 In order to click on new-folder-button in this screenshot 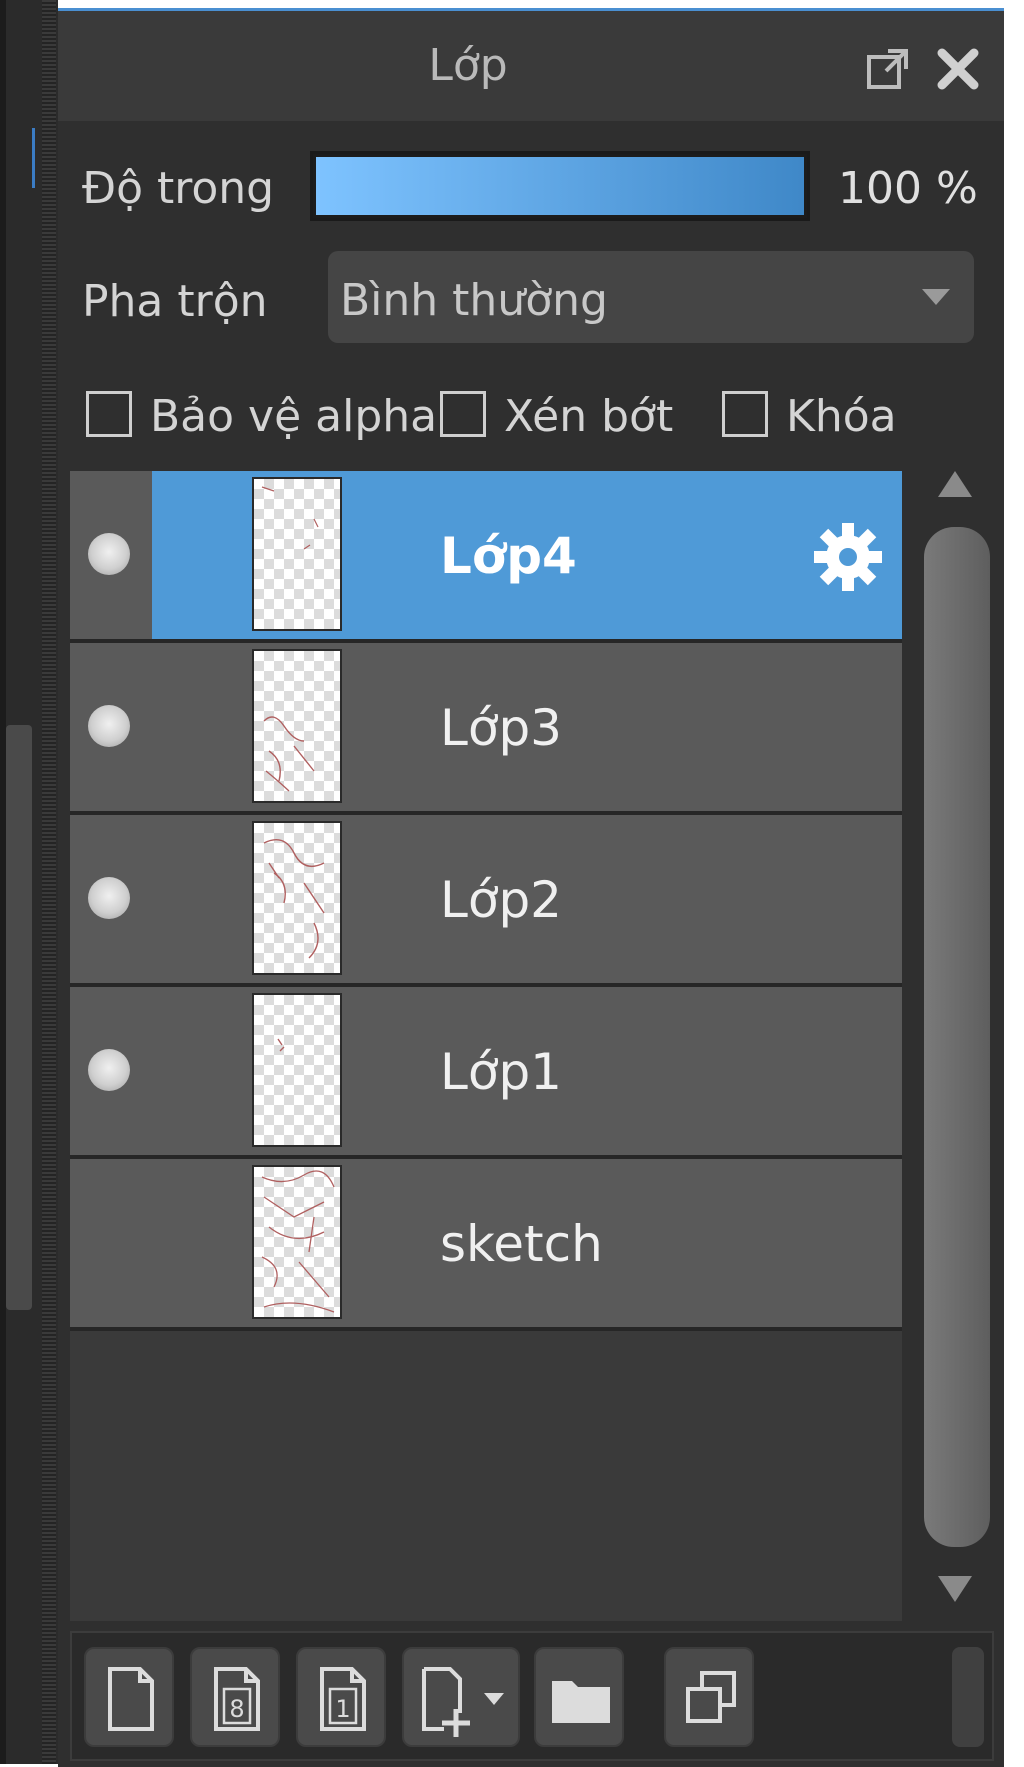, I will do `click(579, 1697)`.